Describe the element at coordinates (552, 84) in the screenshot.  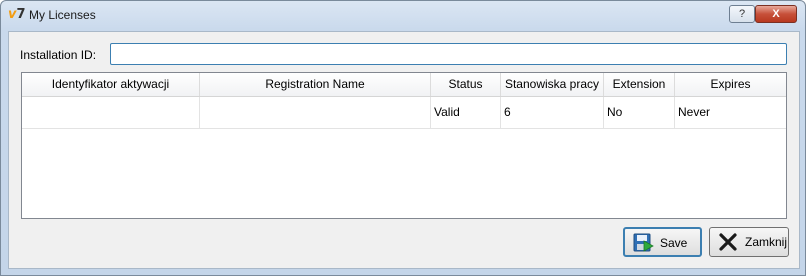
I see `column-header-workstations: Stanowiska pracy` at that location.